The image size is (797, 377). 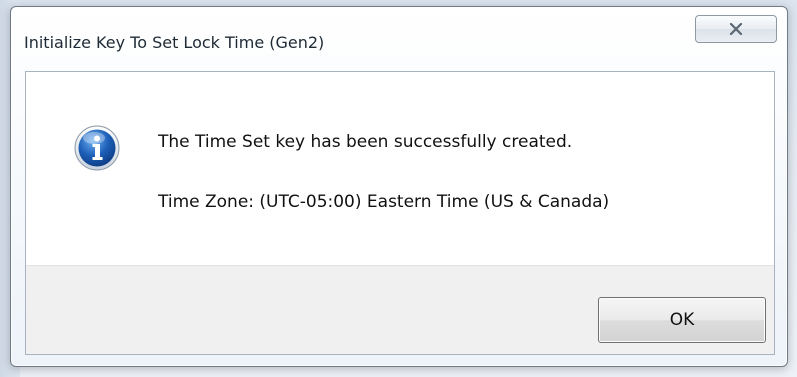 I want to click on close-icon, so click(x=736, y=29).